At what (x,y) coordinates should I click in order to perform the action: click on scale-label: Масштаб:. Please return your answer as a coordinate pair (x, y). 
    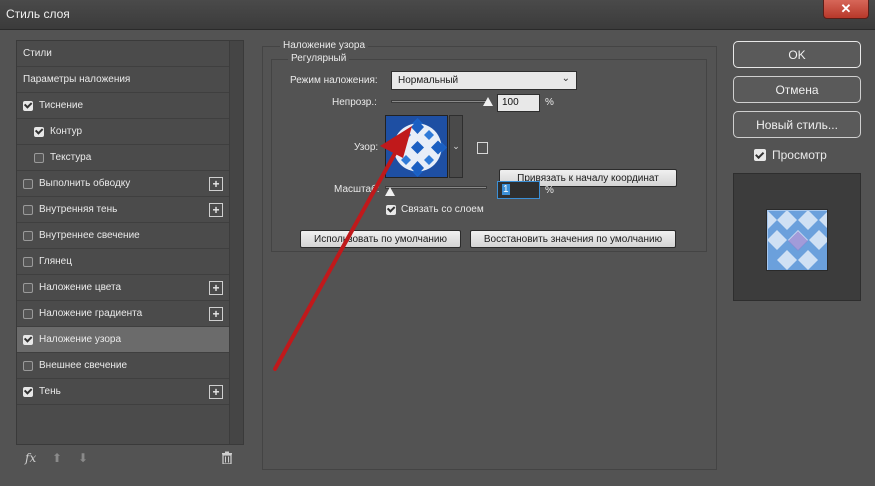
    Looking at the image, I should click on (357, 189).